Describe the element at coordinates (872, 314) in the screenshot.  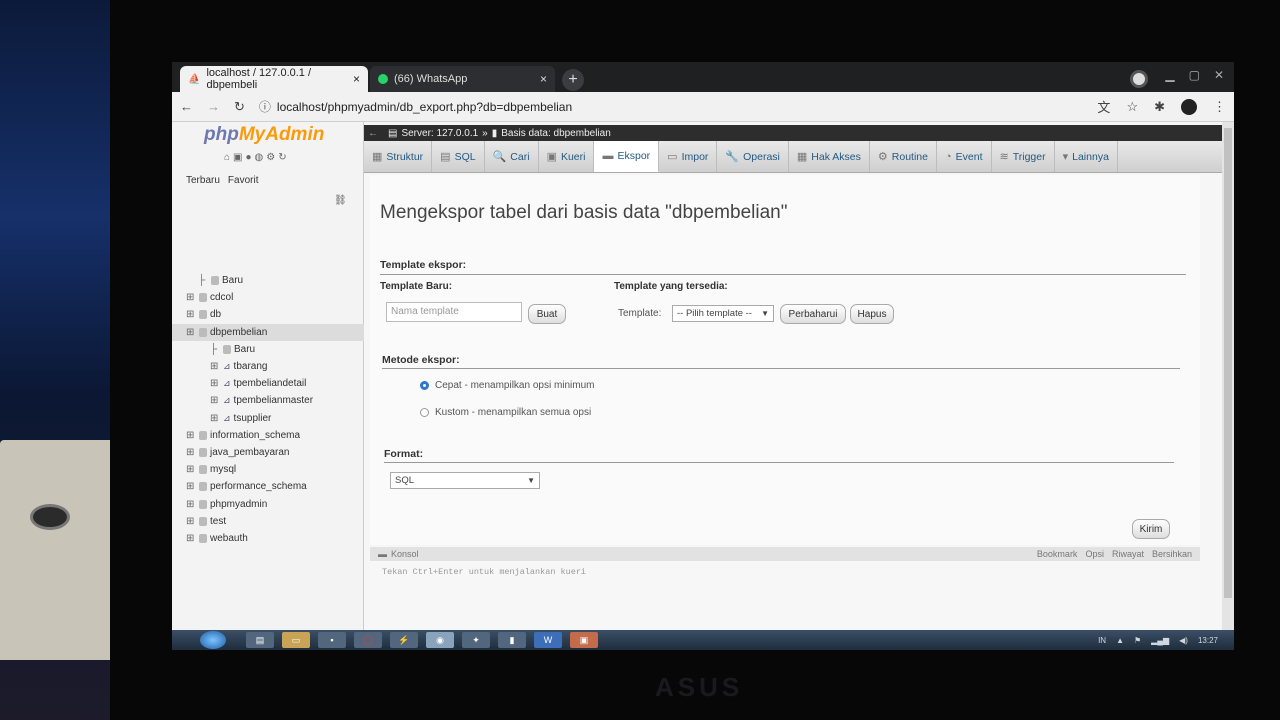
I see `delete-template-button: Hapus` at that location.